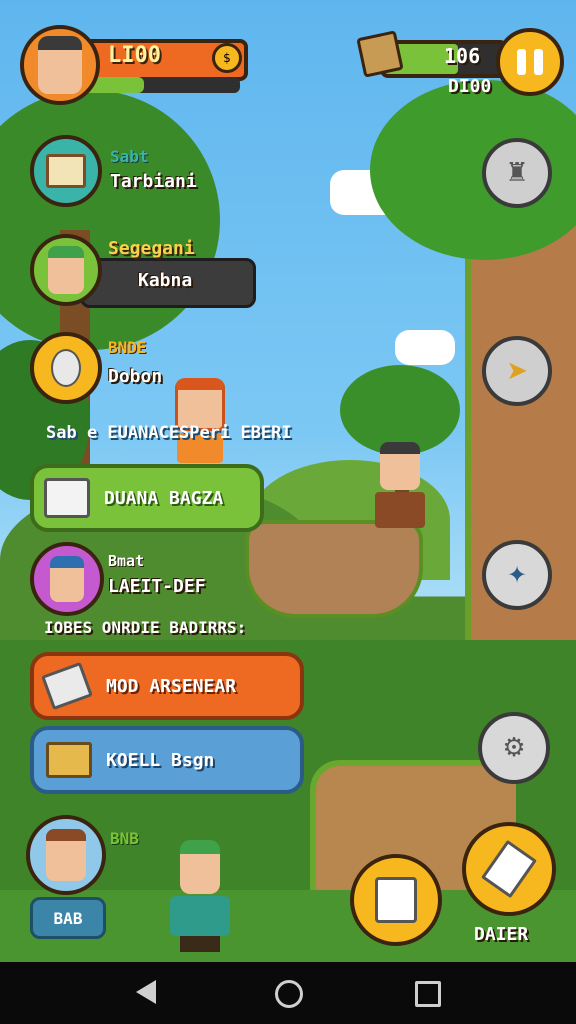 The height and width of the screenshot is (1024, 576). I want to click on quill-icon, so click(509, 869).